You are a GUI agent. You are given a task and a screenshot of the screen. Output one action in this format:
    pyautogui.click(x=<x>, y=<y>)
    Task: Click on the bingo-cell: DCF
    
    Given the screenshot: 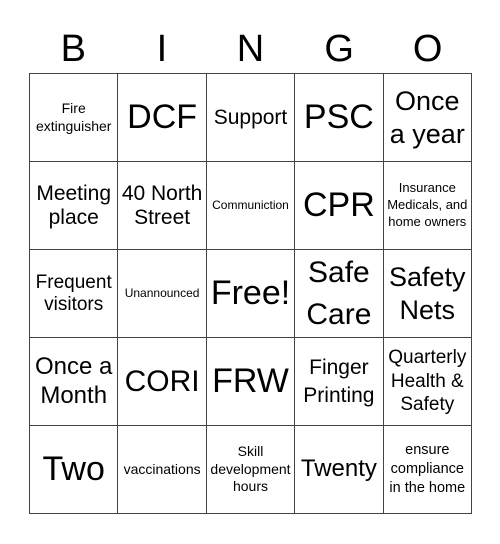 What is the action you would take?
    pyautogui.click(x=162, y=118)
    